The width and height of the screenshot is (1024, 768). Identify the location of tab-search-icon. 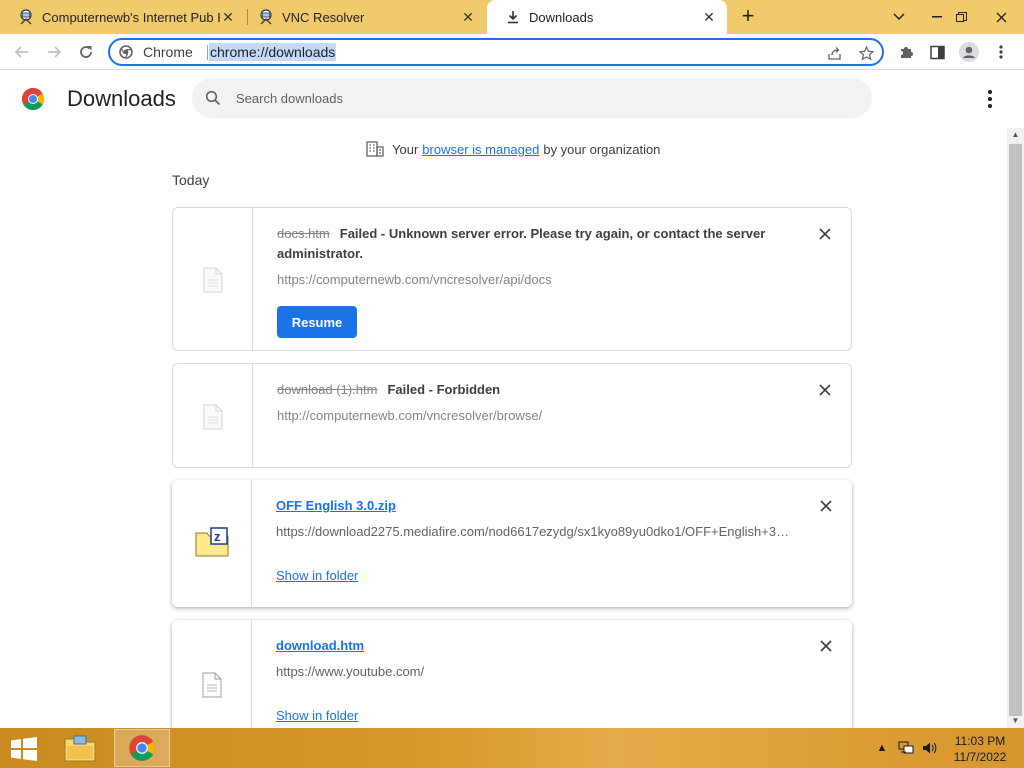
(899, 17).